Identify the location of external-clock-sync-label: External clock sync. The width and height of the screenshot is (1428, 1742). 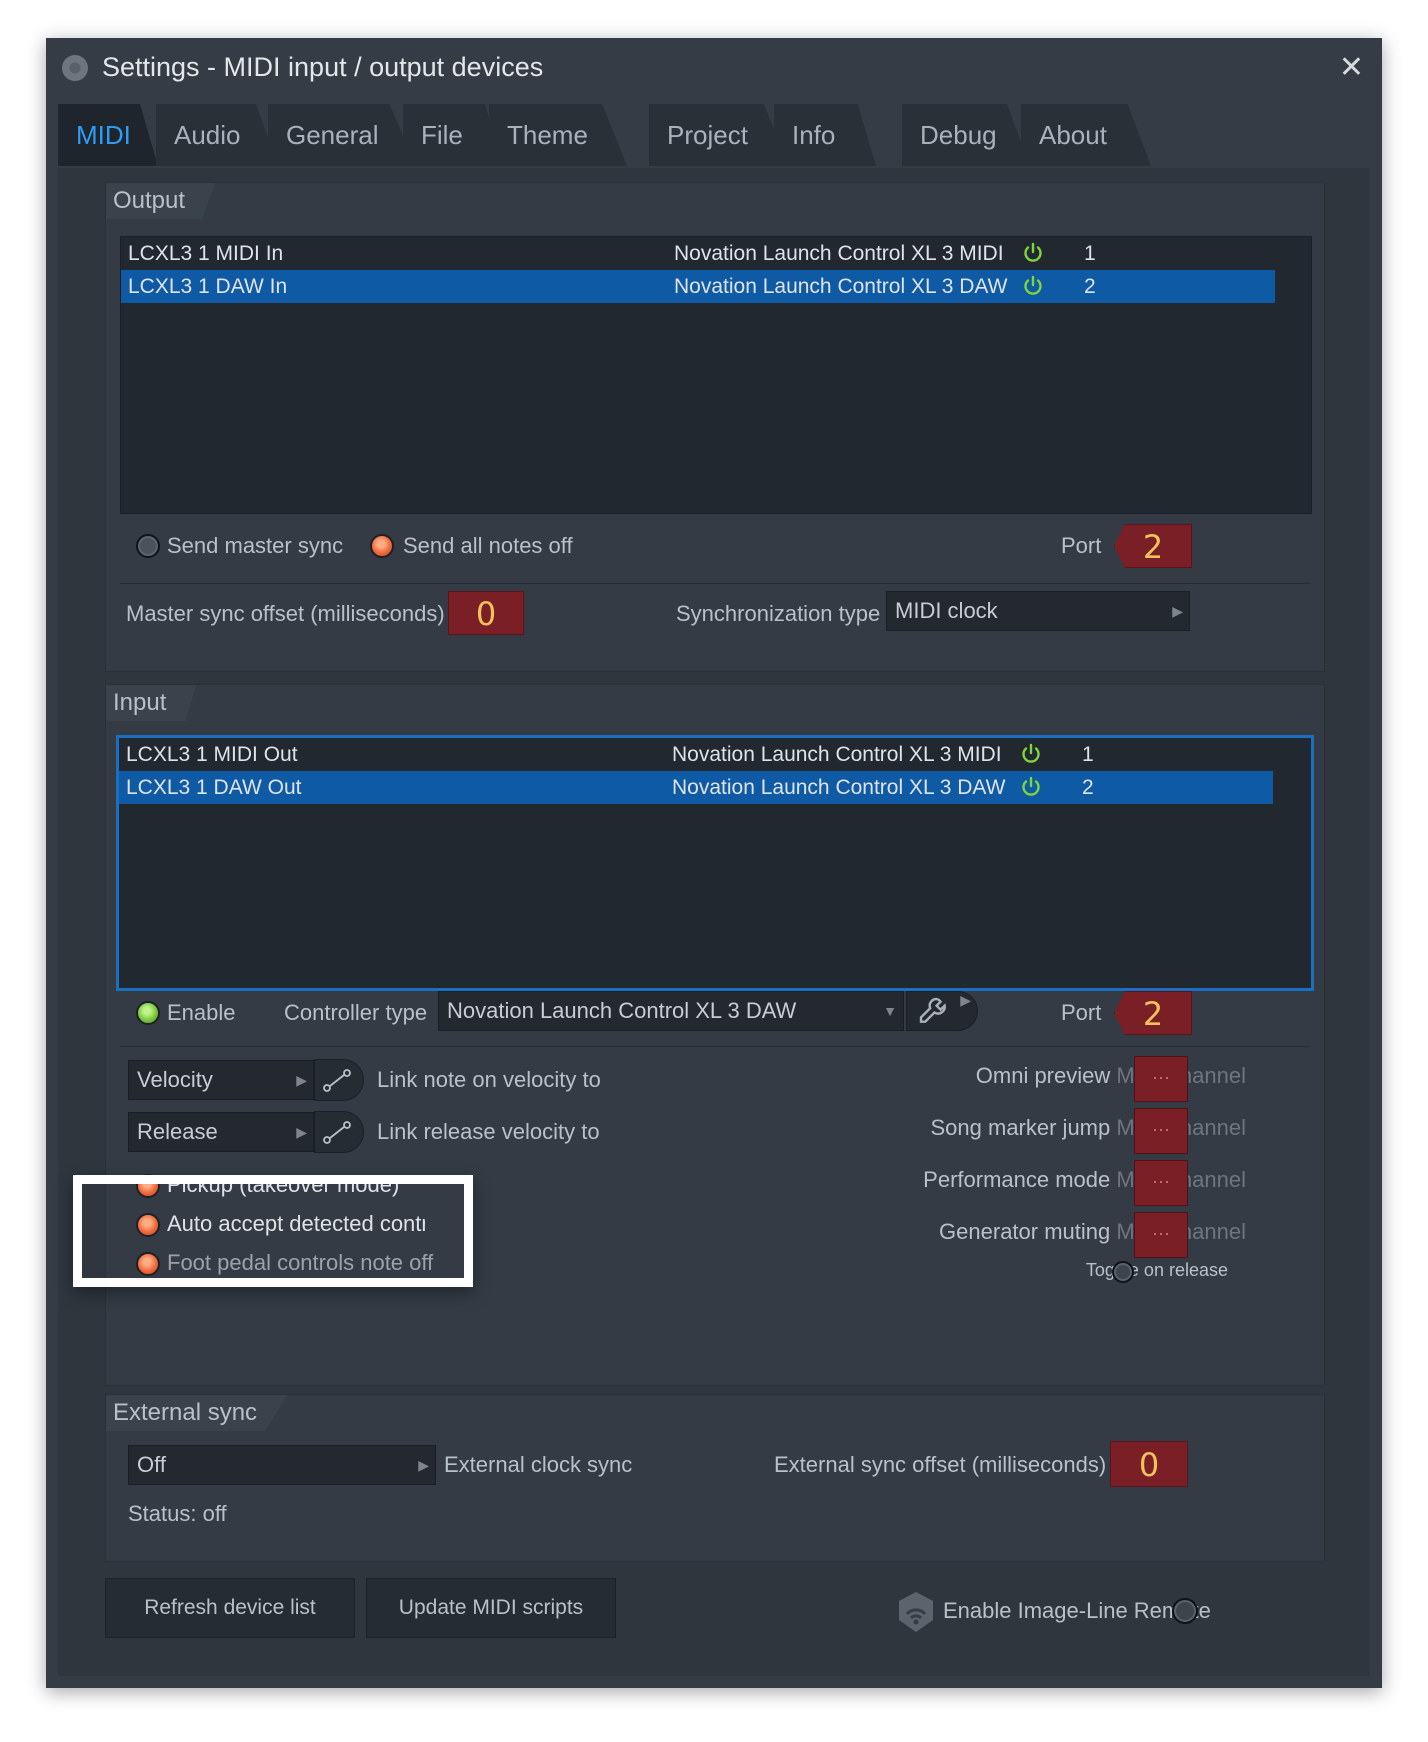
(538, 1464).